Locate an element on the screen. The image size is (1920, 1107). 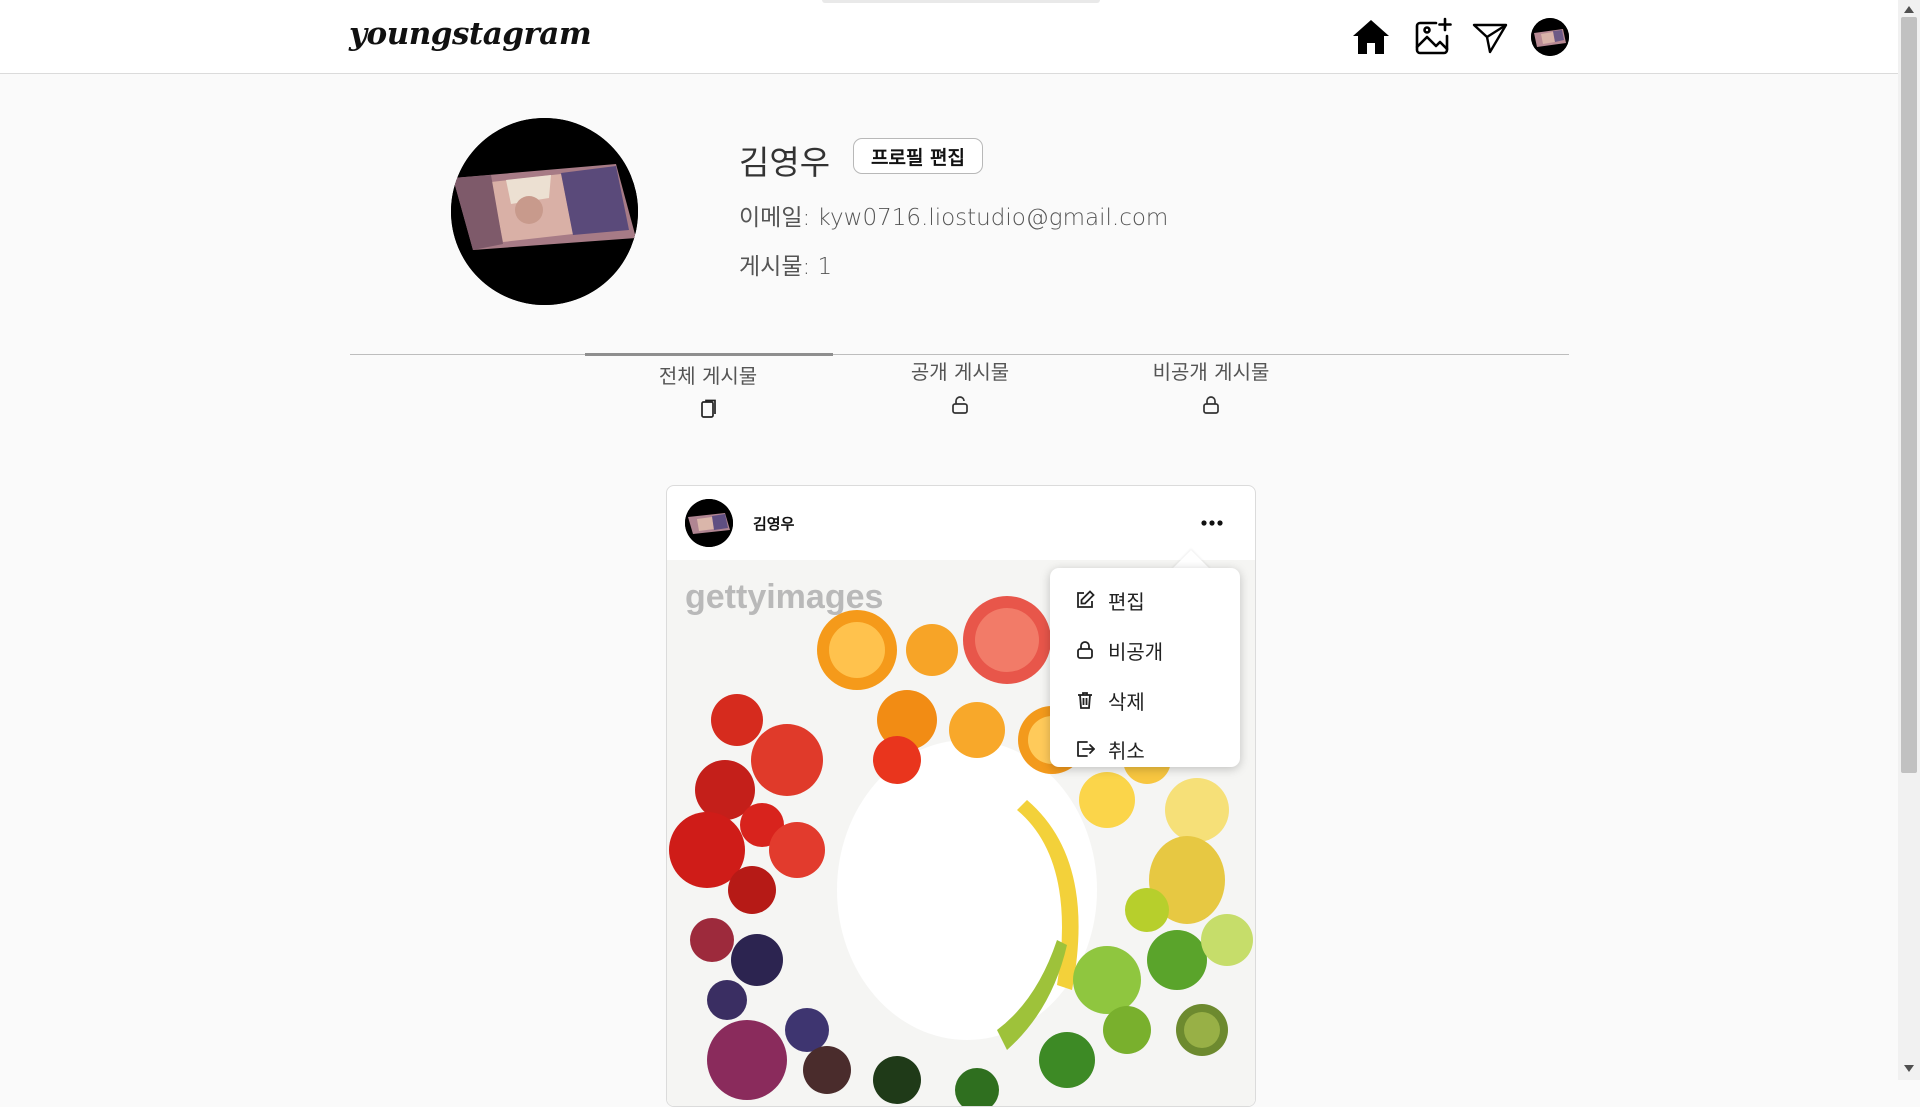
scroll-up-arrow-icon is located at coordinates (1909, 9).